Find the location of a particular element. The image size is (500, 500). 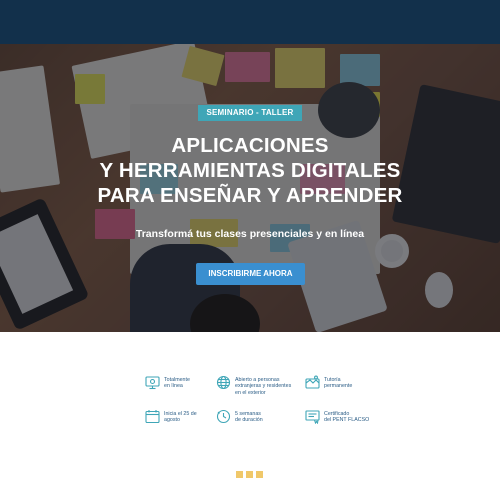

slider-dots is located at coordinates (249, 474).